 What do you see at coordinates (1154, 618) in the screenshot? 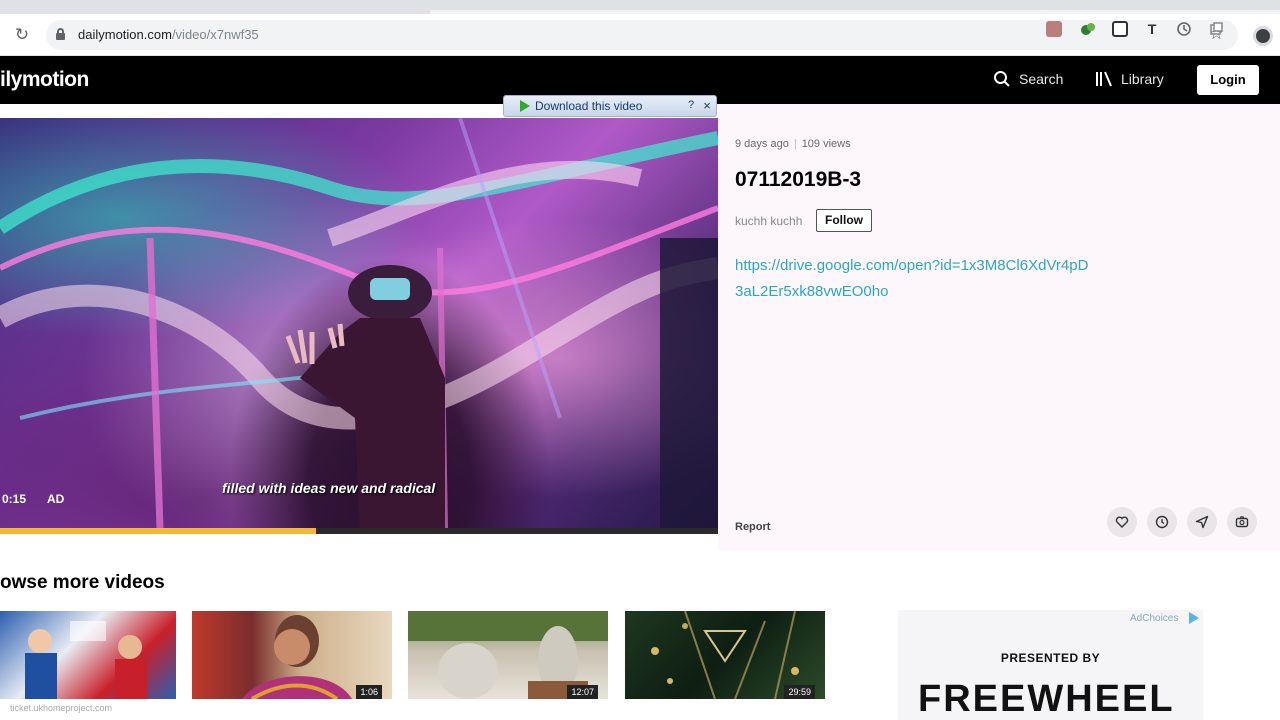
I see `adchoices-label: AdChoices` at bounding box center [1154, 618].